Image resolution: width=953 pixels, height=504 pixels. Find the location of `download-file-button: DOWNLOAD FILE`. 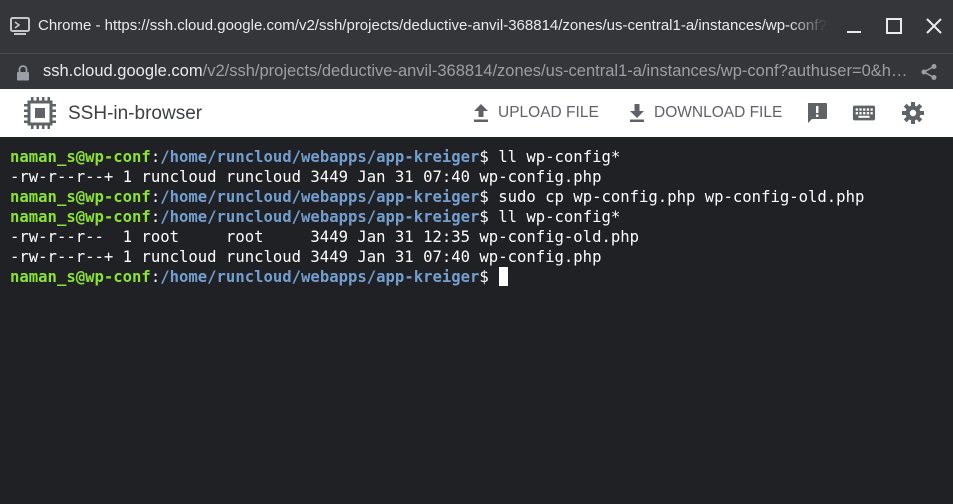

download-file-button: DOWNLOAD FILE is located at coordinates (705, 113).